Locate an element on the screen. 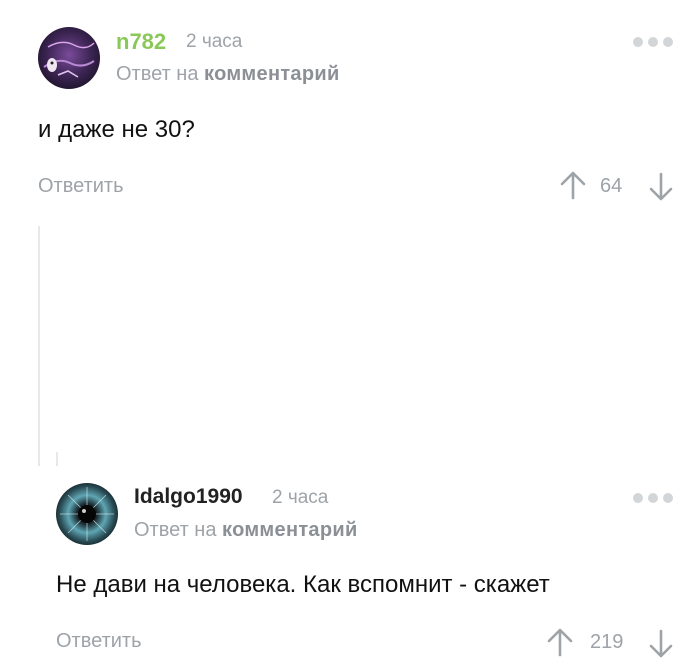 Image resolution: width=700 pixels, height=659 pixels. comment-text: и даже не 30? is located at coordinates (116, 129).